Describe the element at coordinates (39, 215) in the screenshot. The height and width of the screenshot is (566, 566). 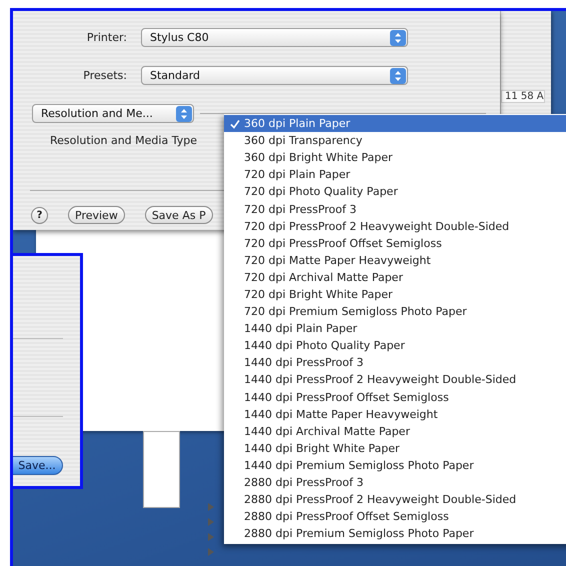
I see `help-button: ?` at that location.